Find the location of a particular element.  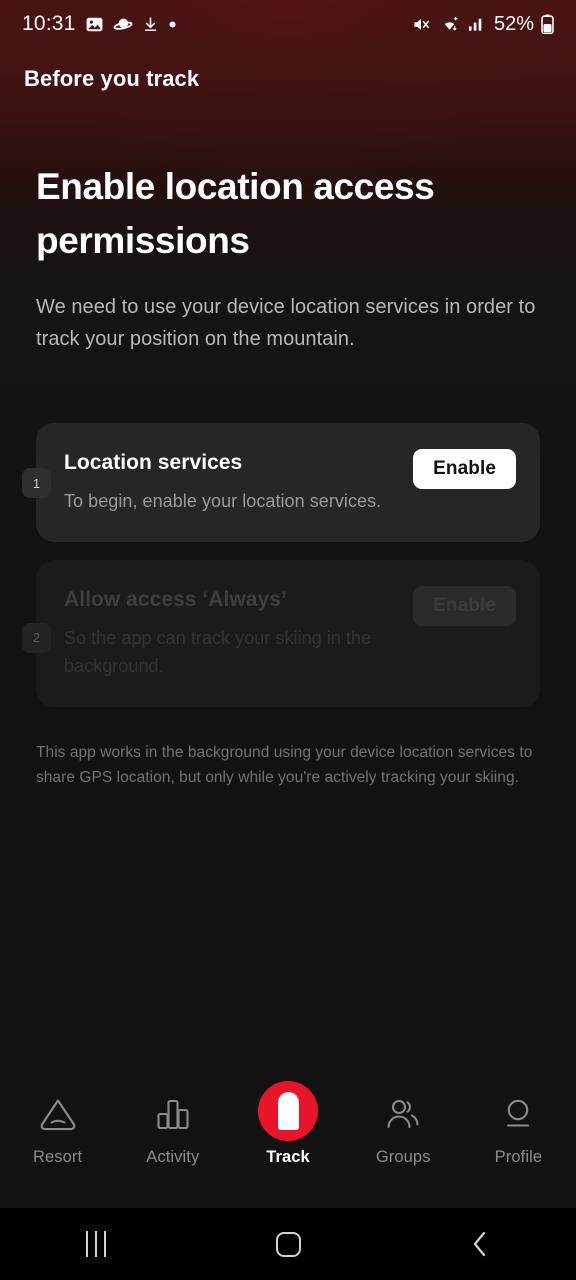

android-nav-bar is located at coordinates (288, 1244).